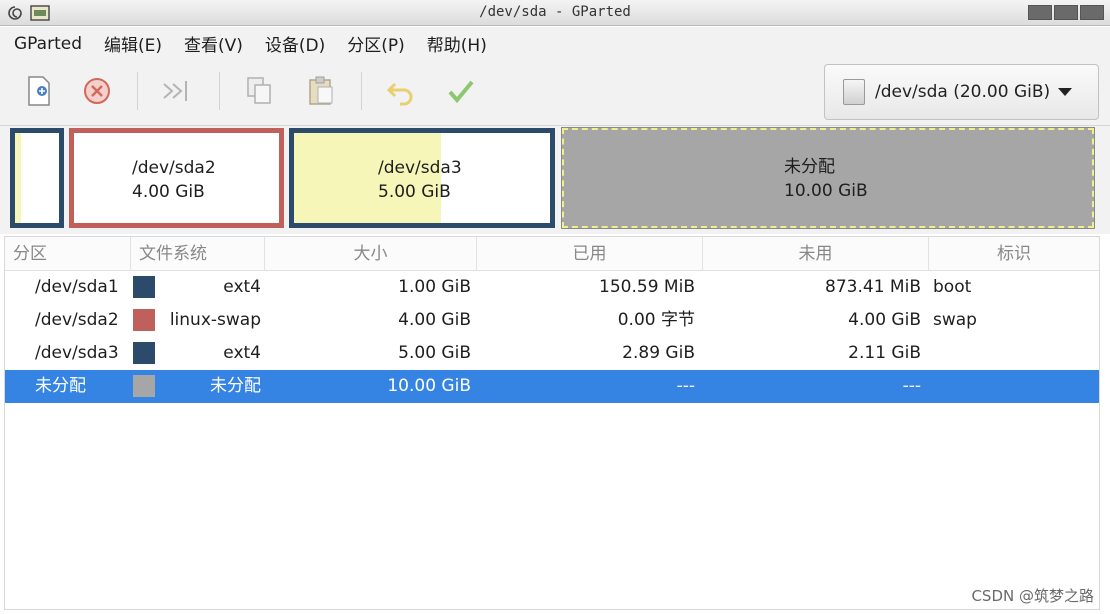 Image resolution: width=1110 pixels, height=614 pixels. Describe the element at coordinates (1065, 92) in the screenshot. I see `chevron-down-icon` at that location.